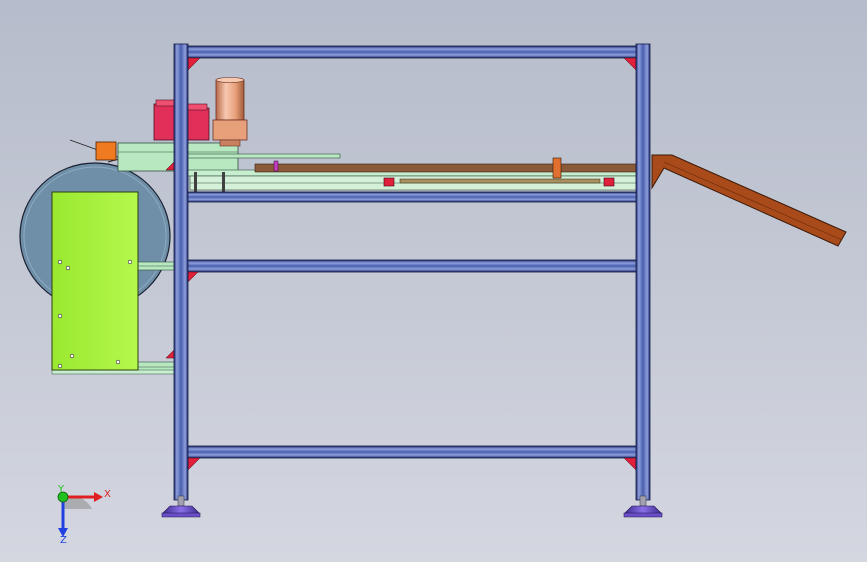 The width and height of the screenshot is (867, 562). What do you see at coordinates (63, 540) in the screenshot?
I see `axis-z-label: Z` at bounding box center [63, 540].